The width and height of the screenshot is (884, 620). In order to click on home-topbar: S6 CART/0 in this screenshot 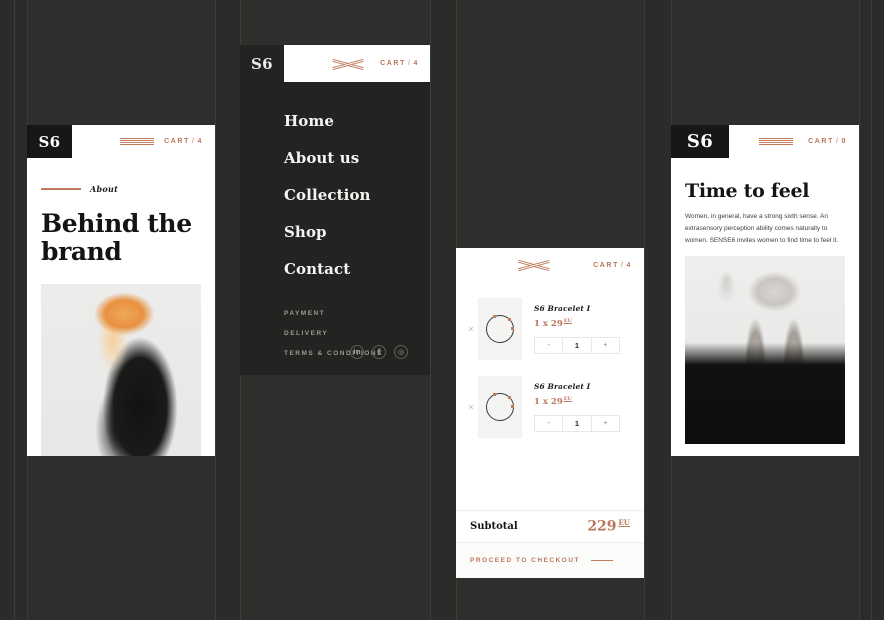, I will do `click(765, 141)`.